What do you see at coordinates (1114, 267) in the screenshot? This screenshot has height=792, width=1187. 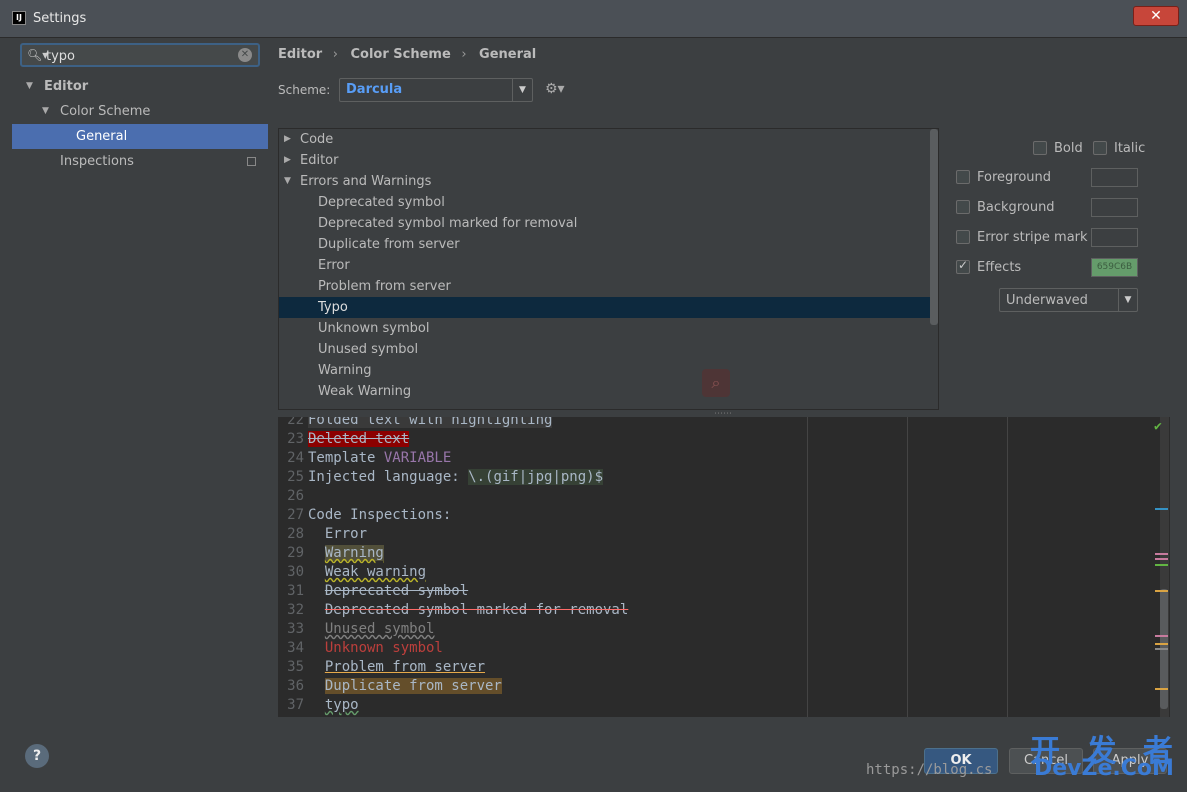 I see `effects-color-swatch: 659C6B` at bounding box center [1114, 267].